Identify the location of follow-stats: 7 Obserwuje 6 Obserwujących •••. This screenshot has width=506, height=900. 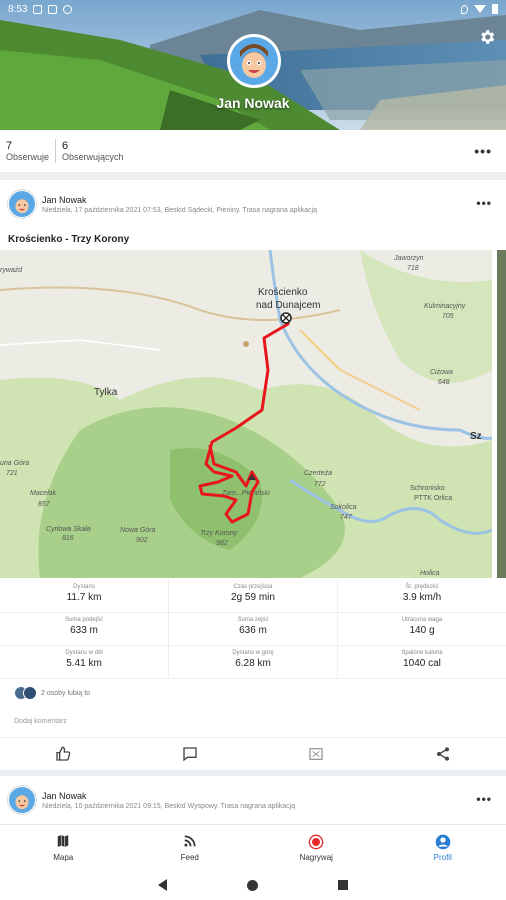
(253, 151).